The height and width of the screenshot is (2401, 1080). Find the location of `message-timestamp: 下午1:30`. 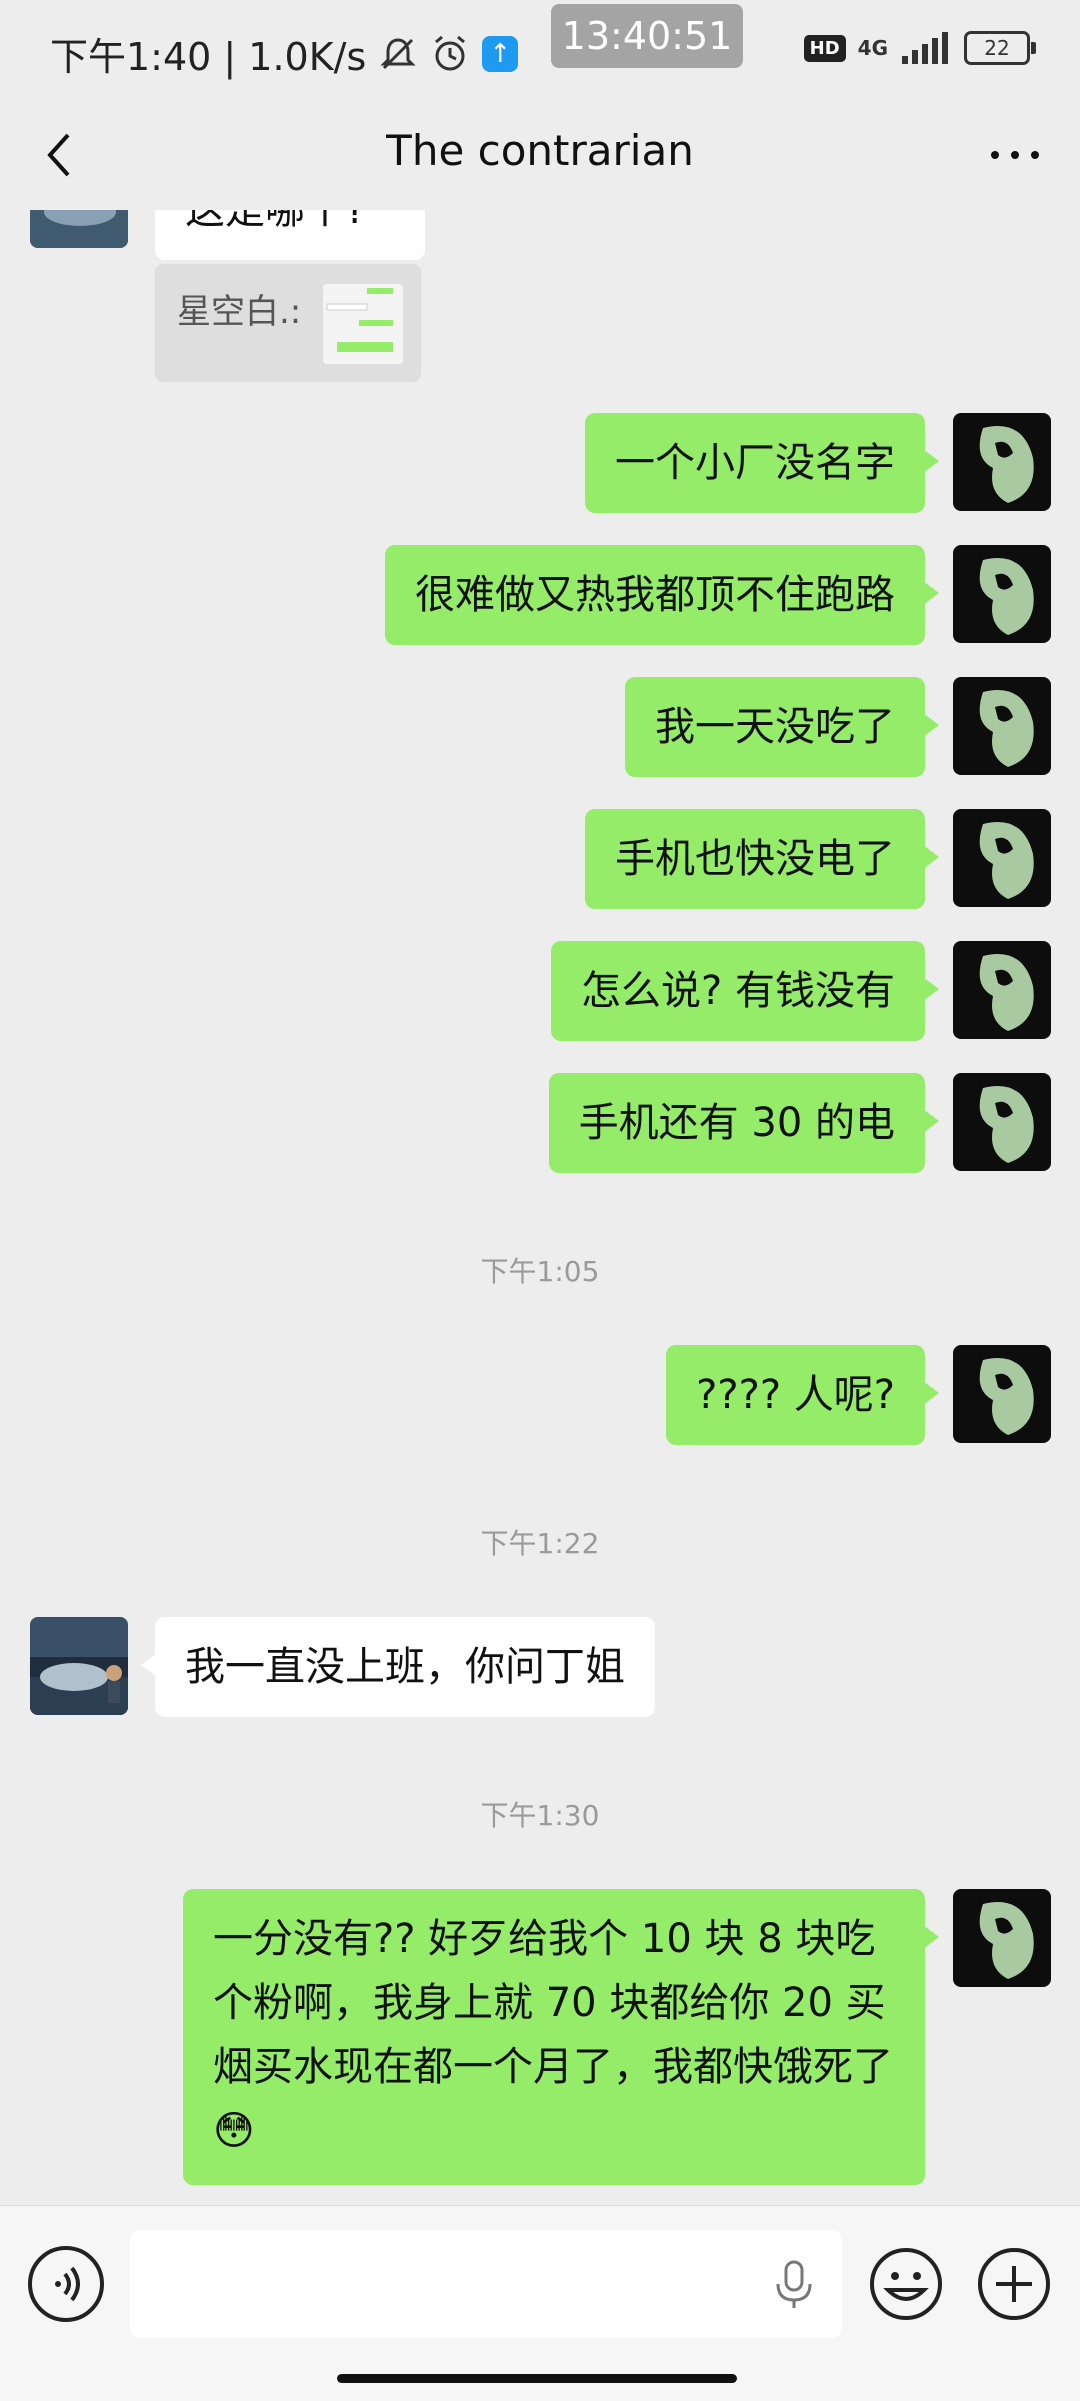

message-timestamp: 下午1:30 is located at coordinates (540, 1815).